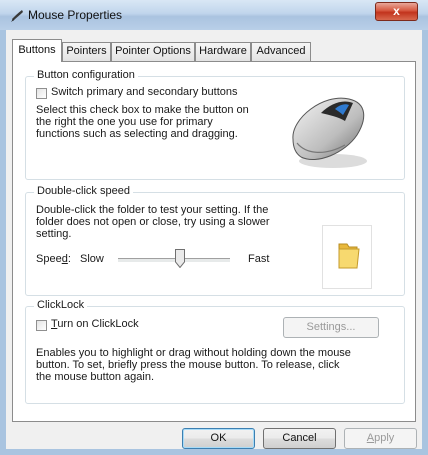  I want to click on window-title: Mouse Properties, so click(75, 15).